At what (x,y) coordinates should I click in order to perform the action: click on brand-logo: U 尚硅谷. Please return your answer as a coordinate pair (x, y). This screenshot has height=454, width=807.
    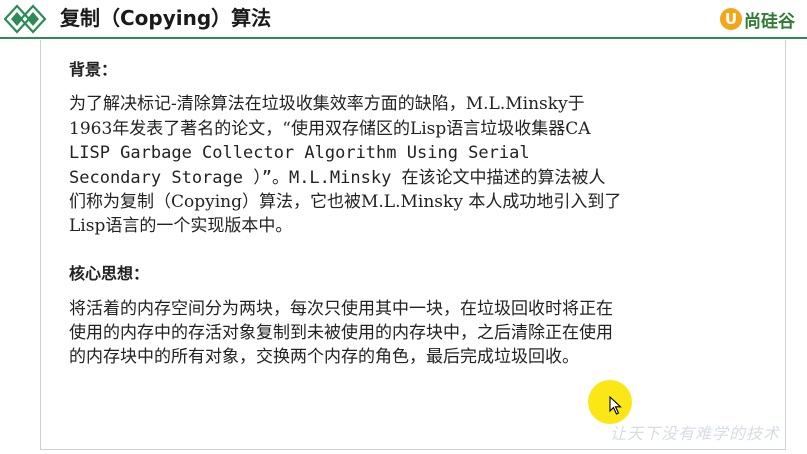
    Looking at the image, I should click on (757, 19).